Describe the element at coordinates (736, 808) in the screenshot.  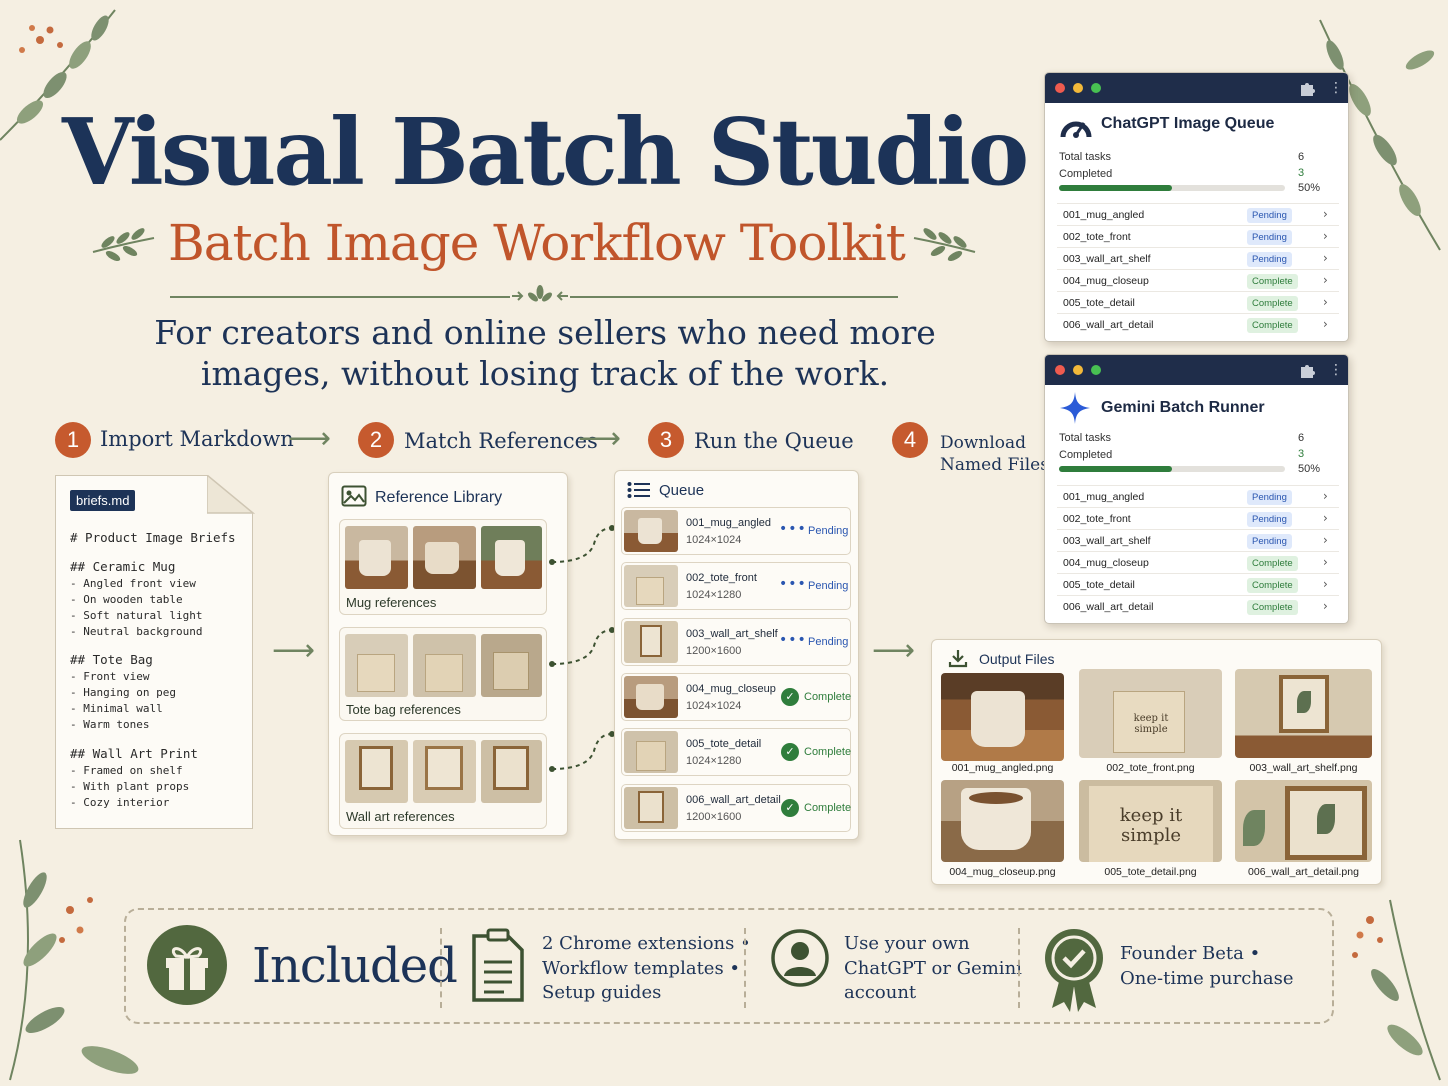
I see `queue-row: 006_wall_art_detail 1200×1600 ✓ Complete` at that location.